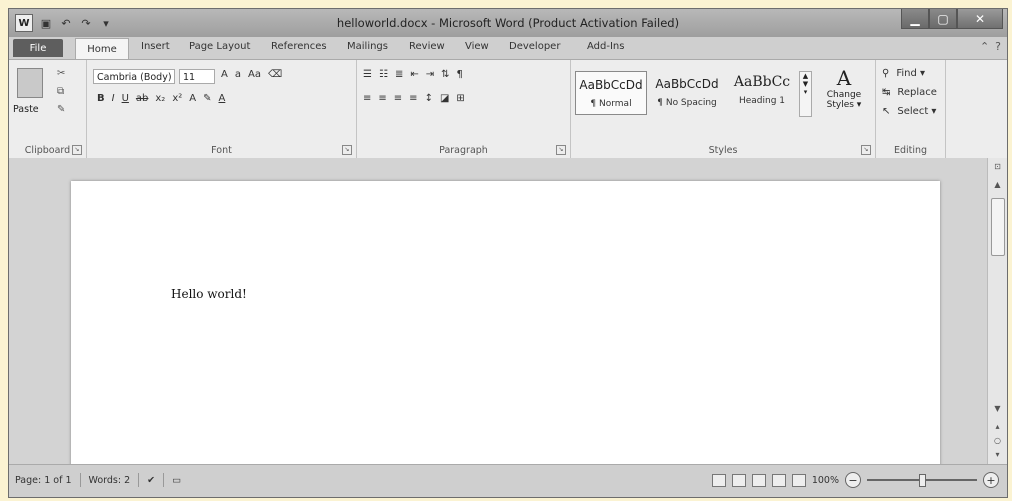  What do you see at coordinates (113, 98) in the screenshot?
I see `italic-icon: I` at bounding box center [113, 98].